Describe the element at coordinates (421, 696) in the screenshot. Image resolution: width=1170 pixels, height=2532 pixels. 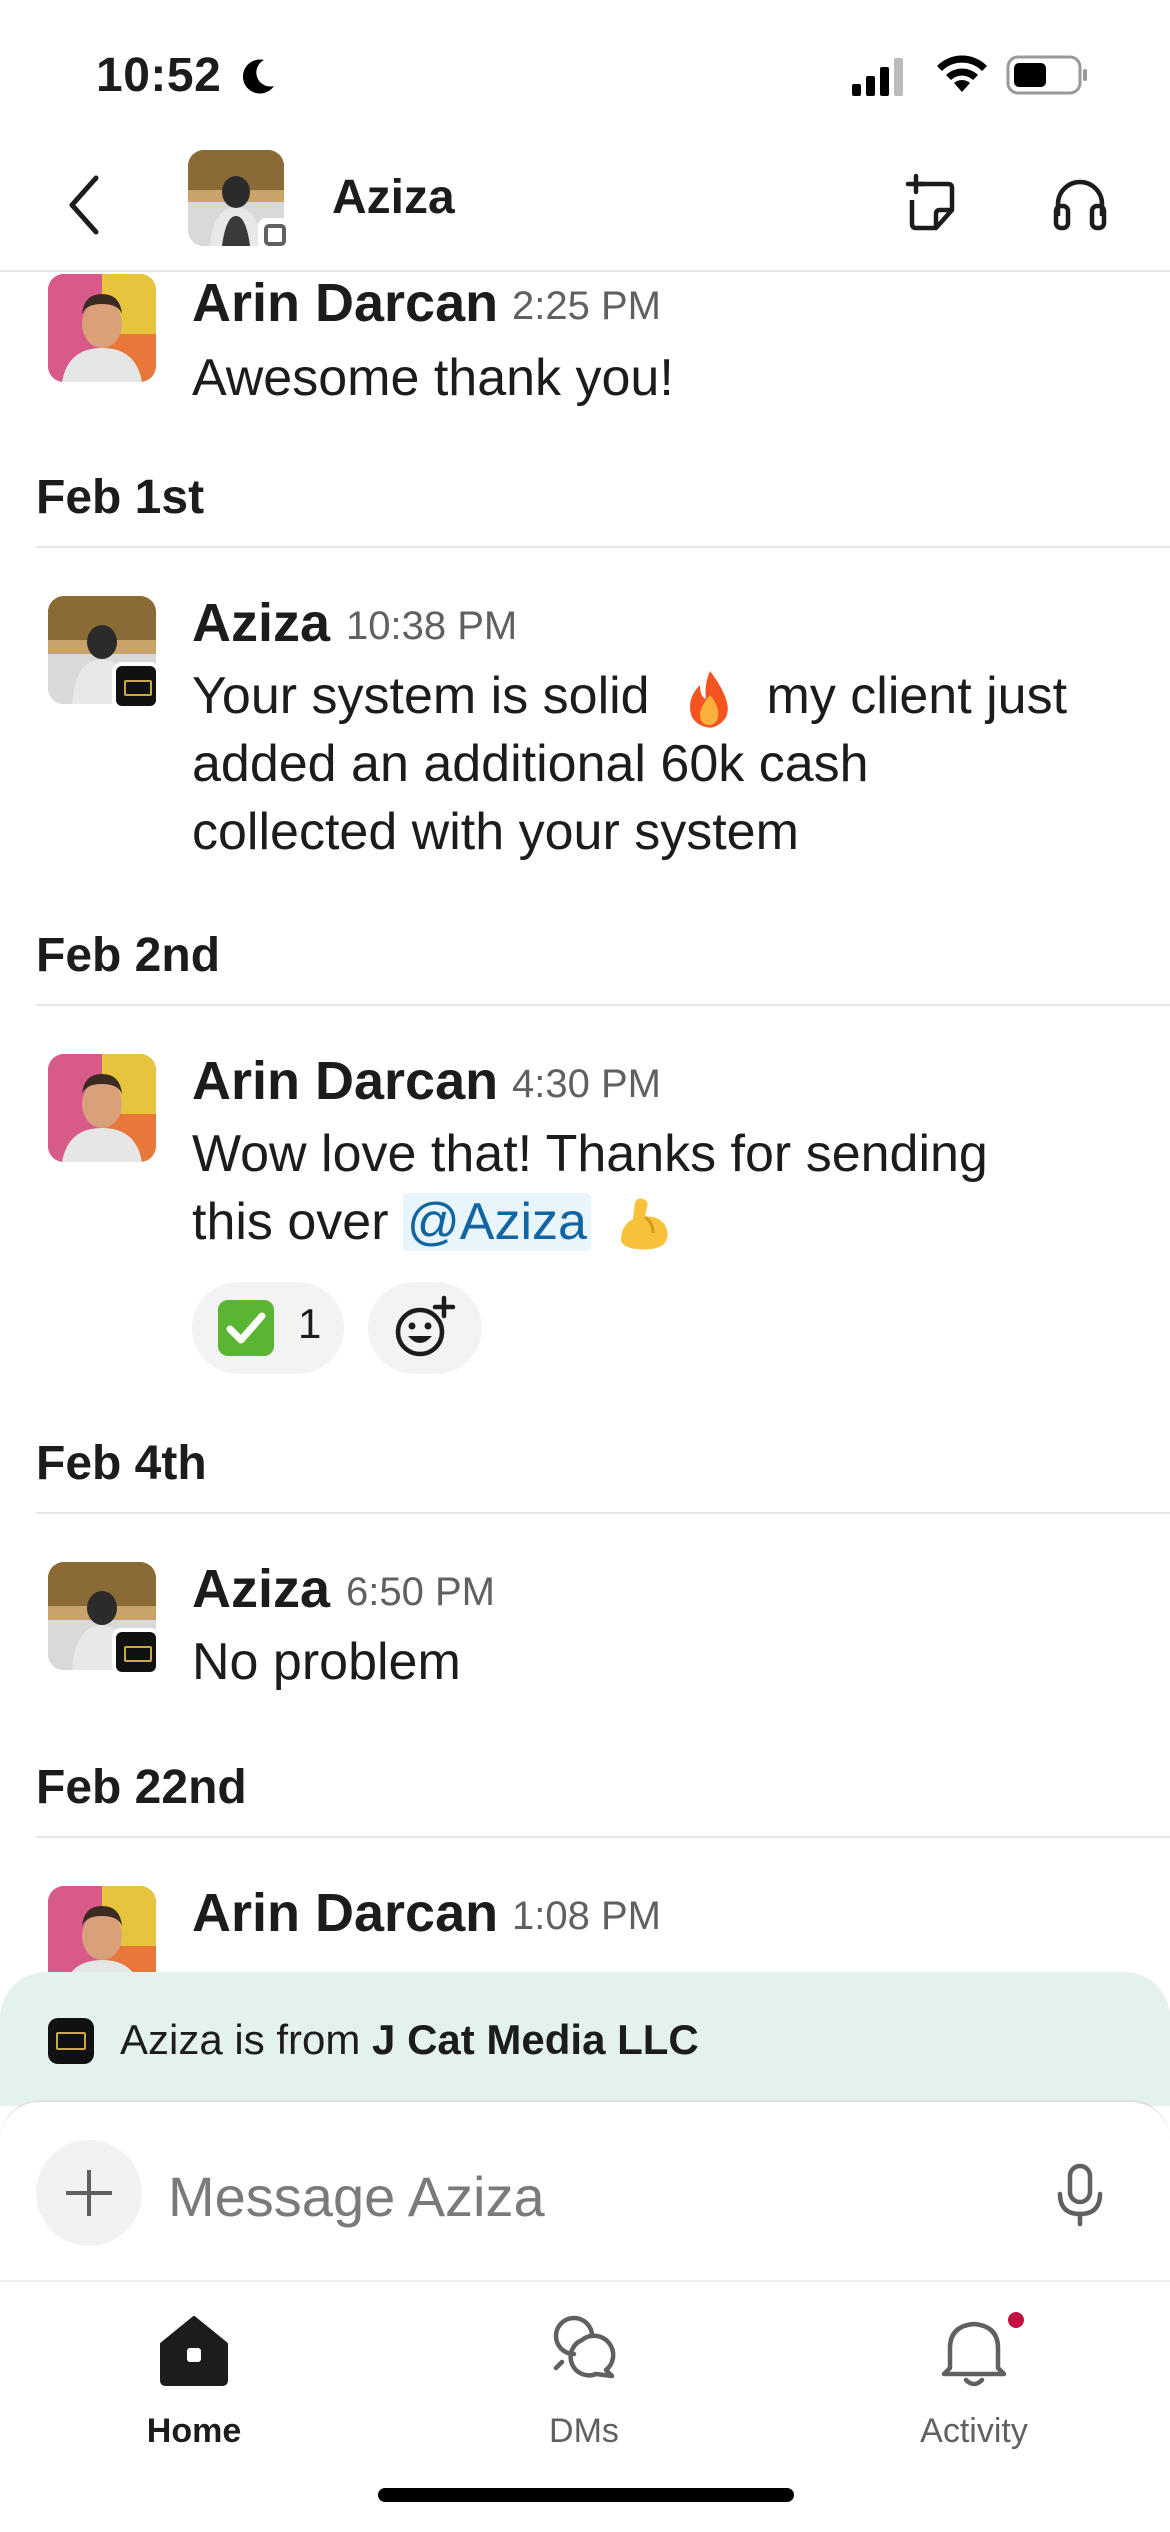
I see `message-text-fragment: Your system is solid` at that location.